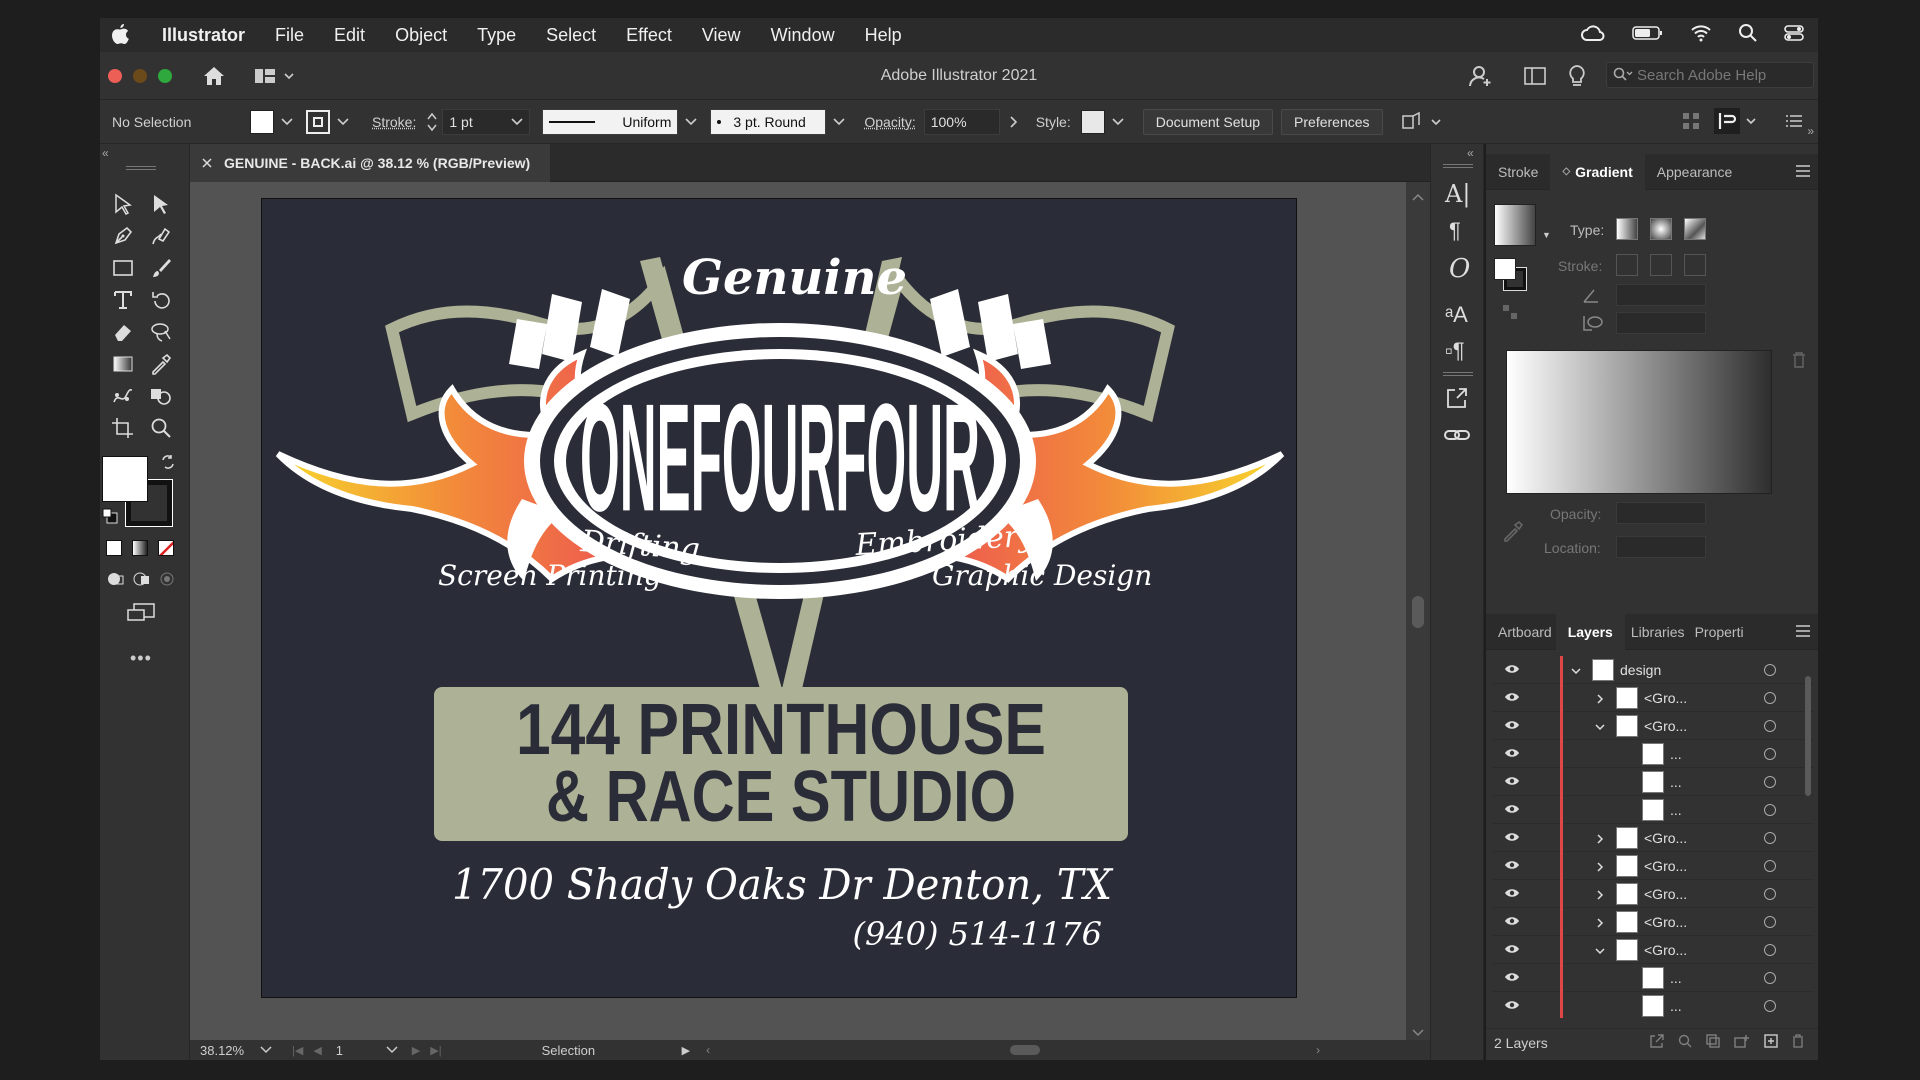  I want to click on canvas-horizontal-scrollbar, so click(1015, 1050).